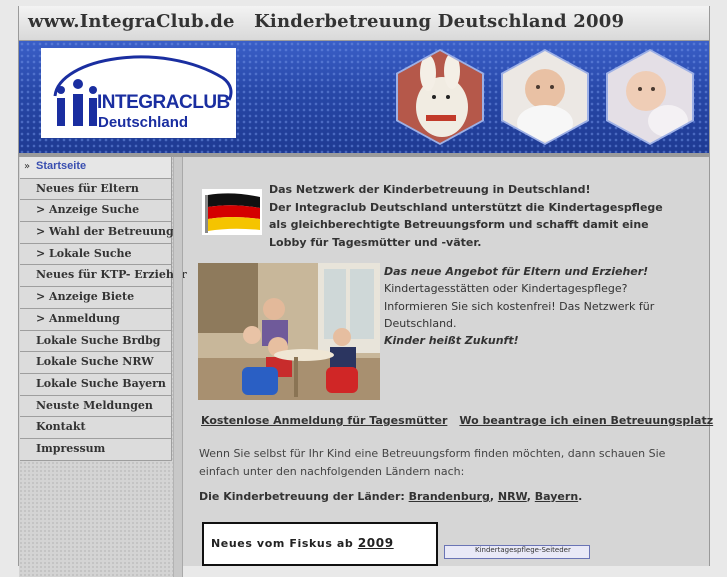 The height and width of the screenshot is (577, 727). What do you see at coordinates (586, 420) in the screenshot?
I see `apply-childcare-link: Wo beantrage ich einen Betreuungsplatz` at bounding box center [586, 420].